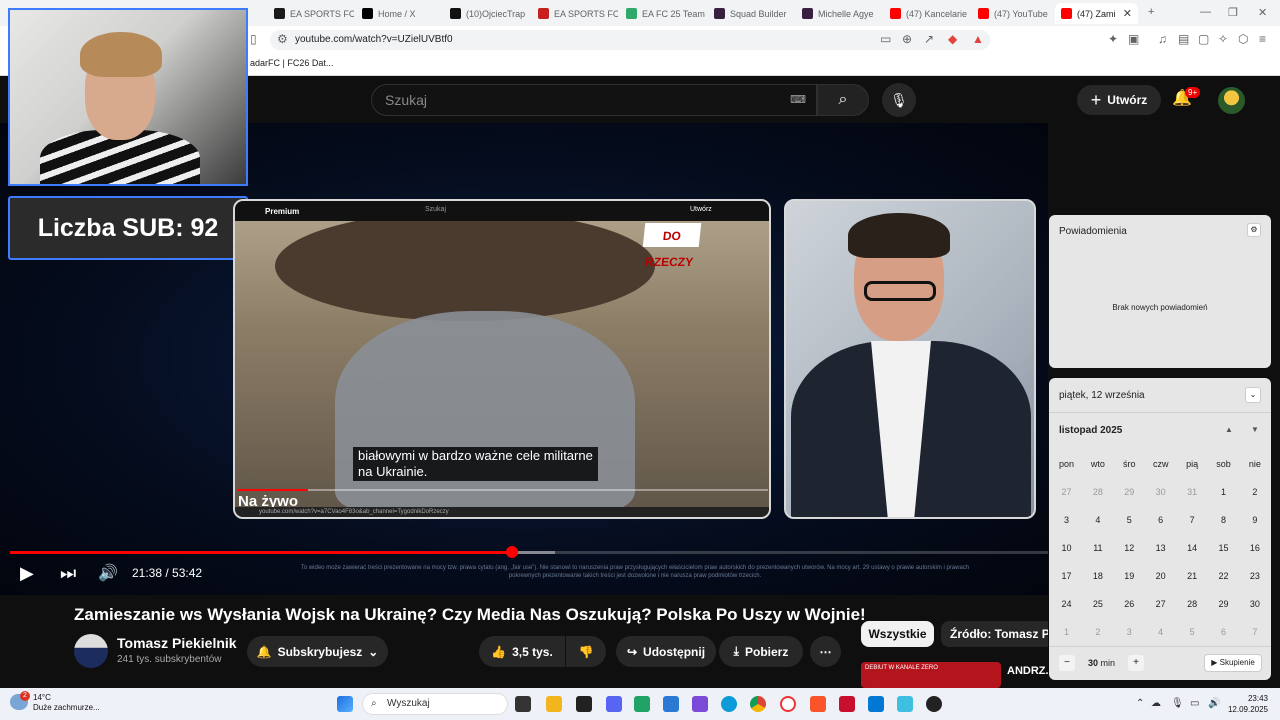  What do you see at coordinates (345, 704) in the screenshot?
I see `start-icon` at bounding box center [345, 704].